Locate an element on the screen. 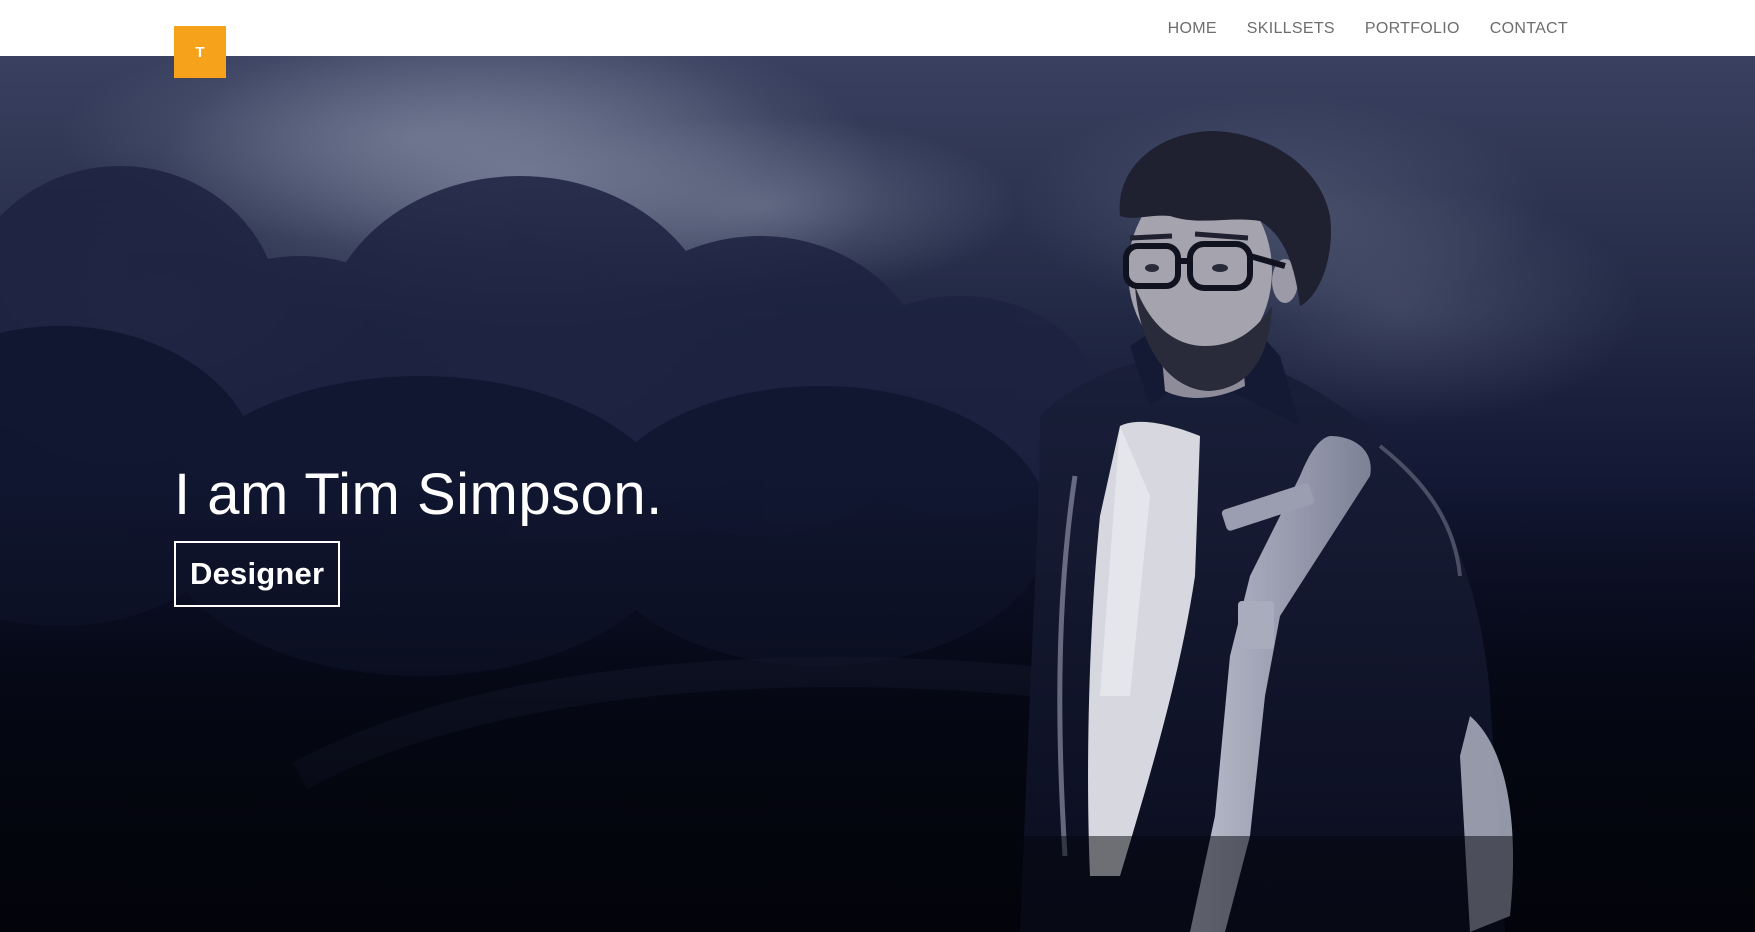 The width and height of the screenshot is (1755, 932). nav-home-link: HOME is located at coordinates (1192, 29).